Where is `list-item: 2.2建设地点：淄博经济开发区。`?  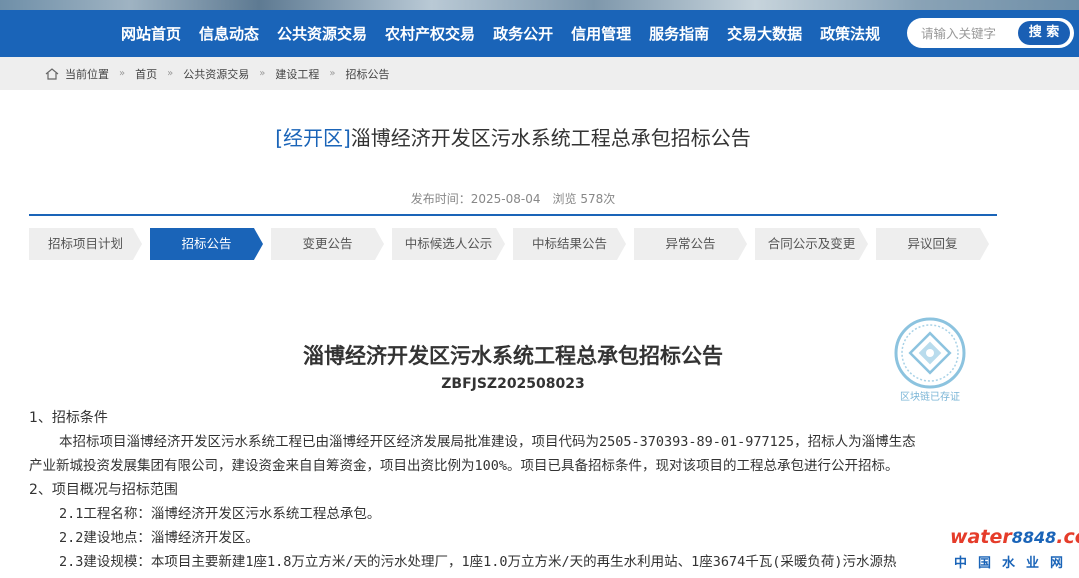 list-item: 2.2建设地点：淄博经济开发区。 is located at coordinates (159, 538).